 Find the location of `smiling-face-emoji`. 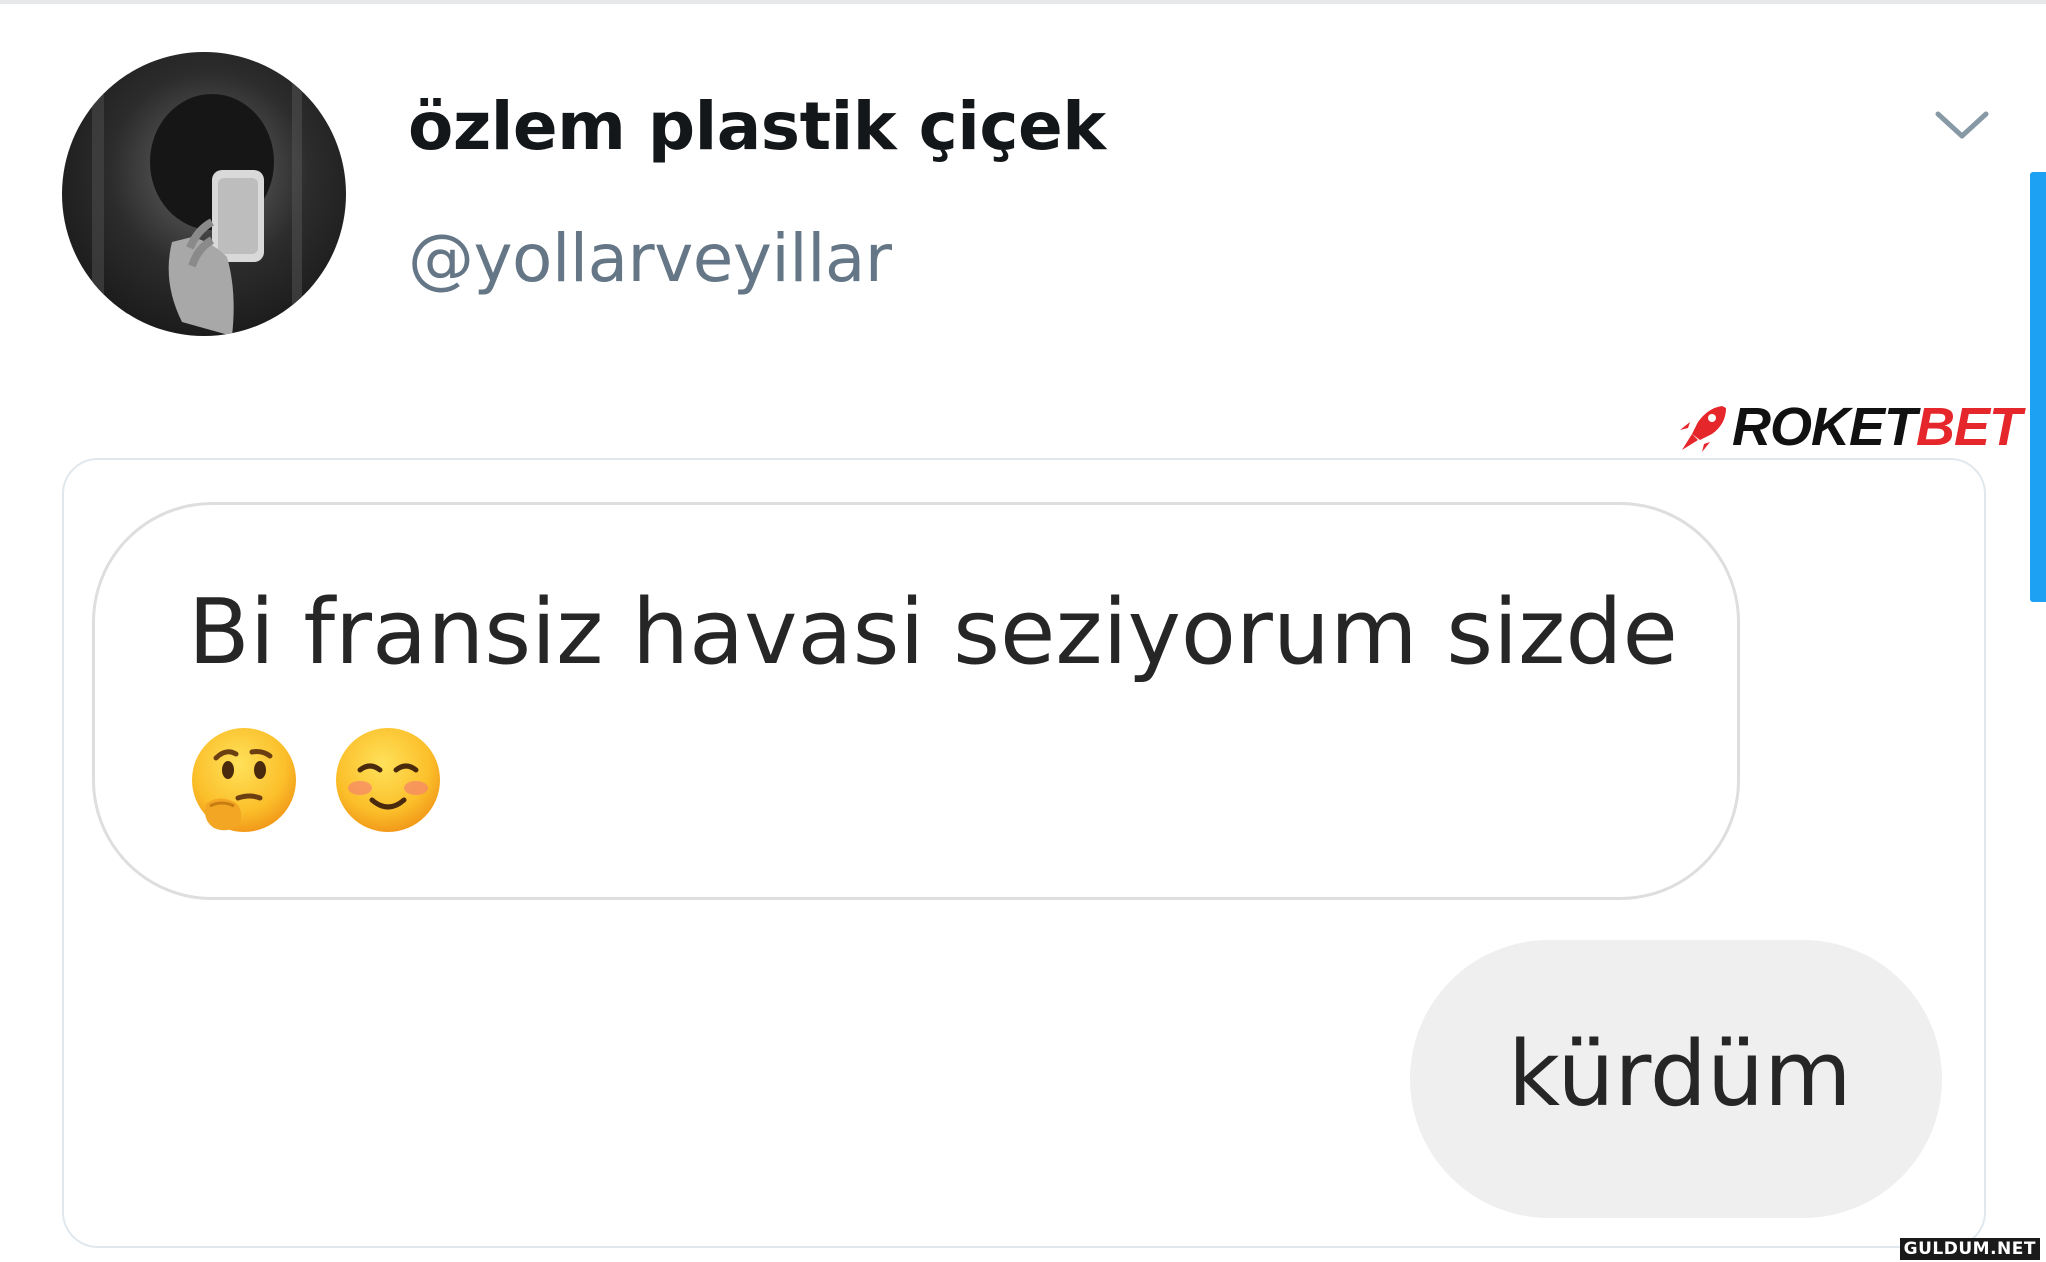

smiling-face-emoji is located at coordinates (388, 780).